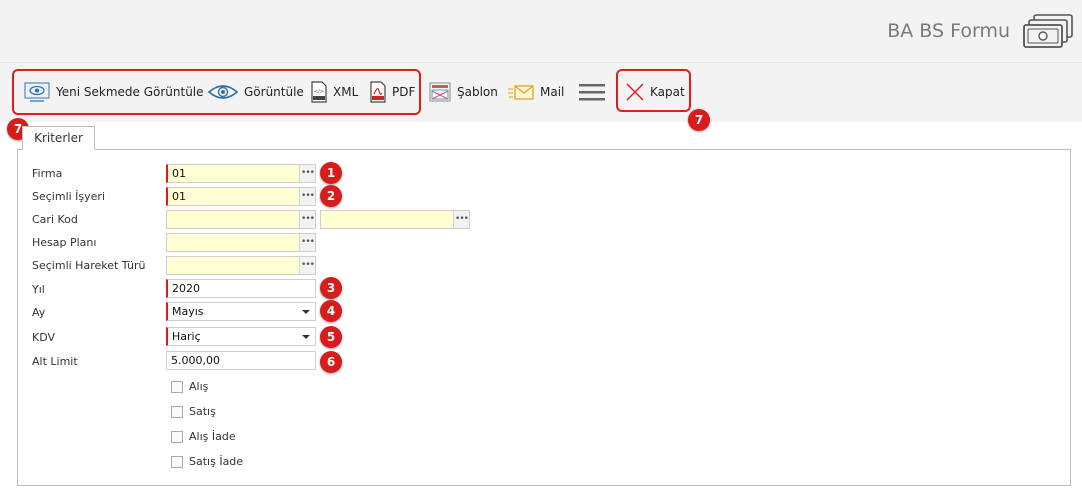 The image size is (1082, 494). Describe the element at coordinates (331, 288) in the screenshot. I see `annotation-badge: 3` at that location.